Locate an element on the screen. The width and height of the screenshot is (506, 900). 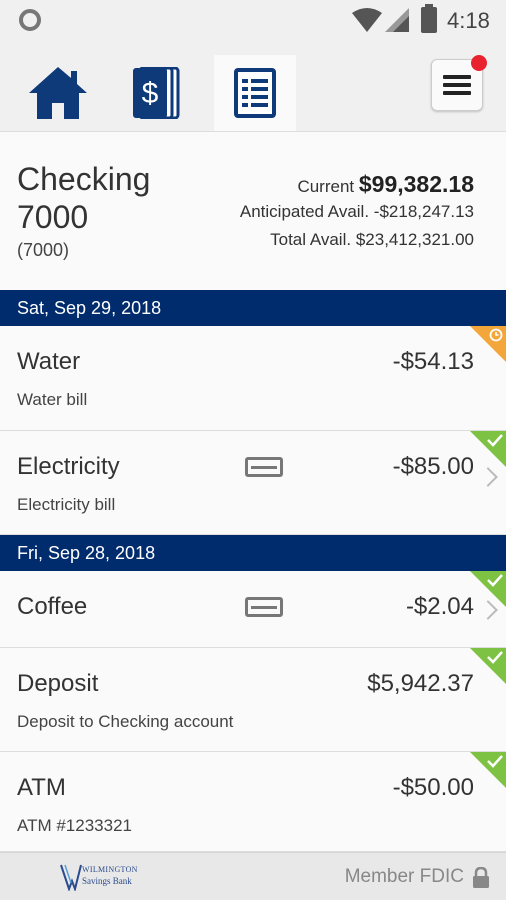
footer: WILMINGTON Savings Bank Member FDIC is located at coordinates (253, 876).